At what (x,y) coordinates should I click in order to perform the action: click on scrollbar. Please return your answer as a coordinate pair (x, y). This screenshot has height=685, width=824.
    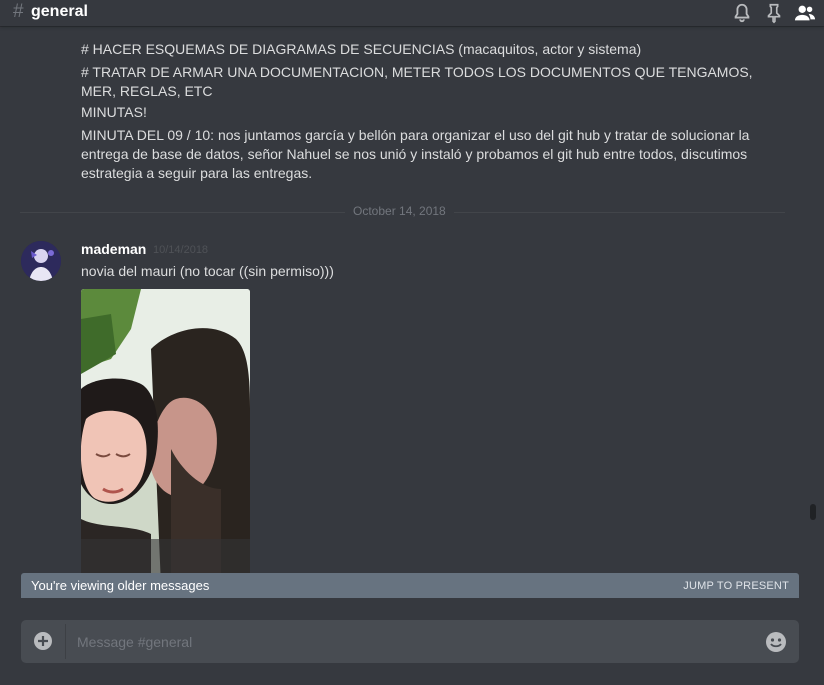
    Looking at the image, I should click on (813, 316).